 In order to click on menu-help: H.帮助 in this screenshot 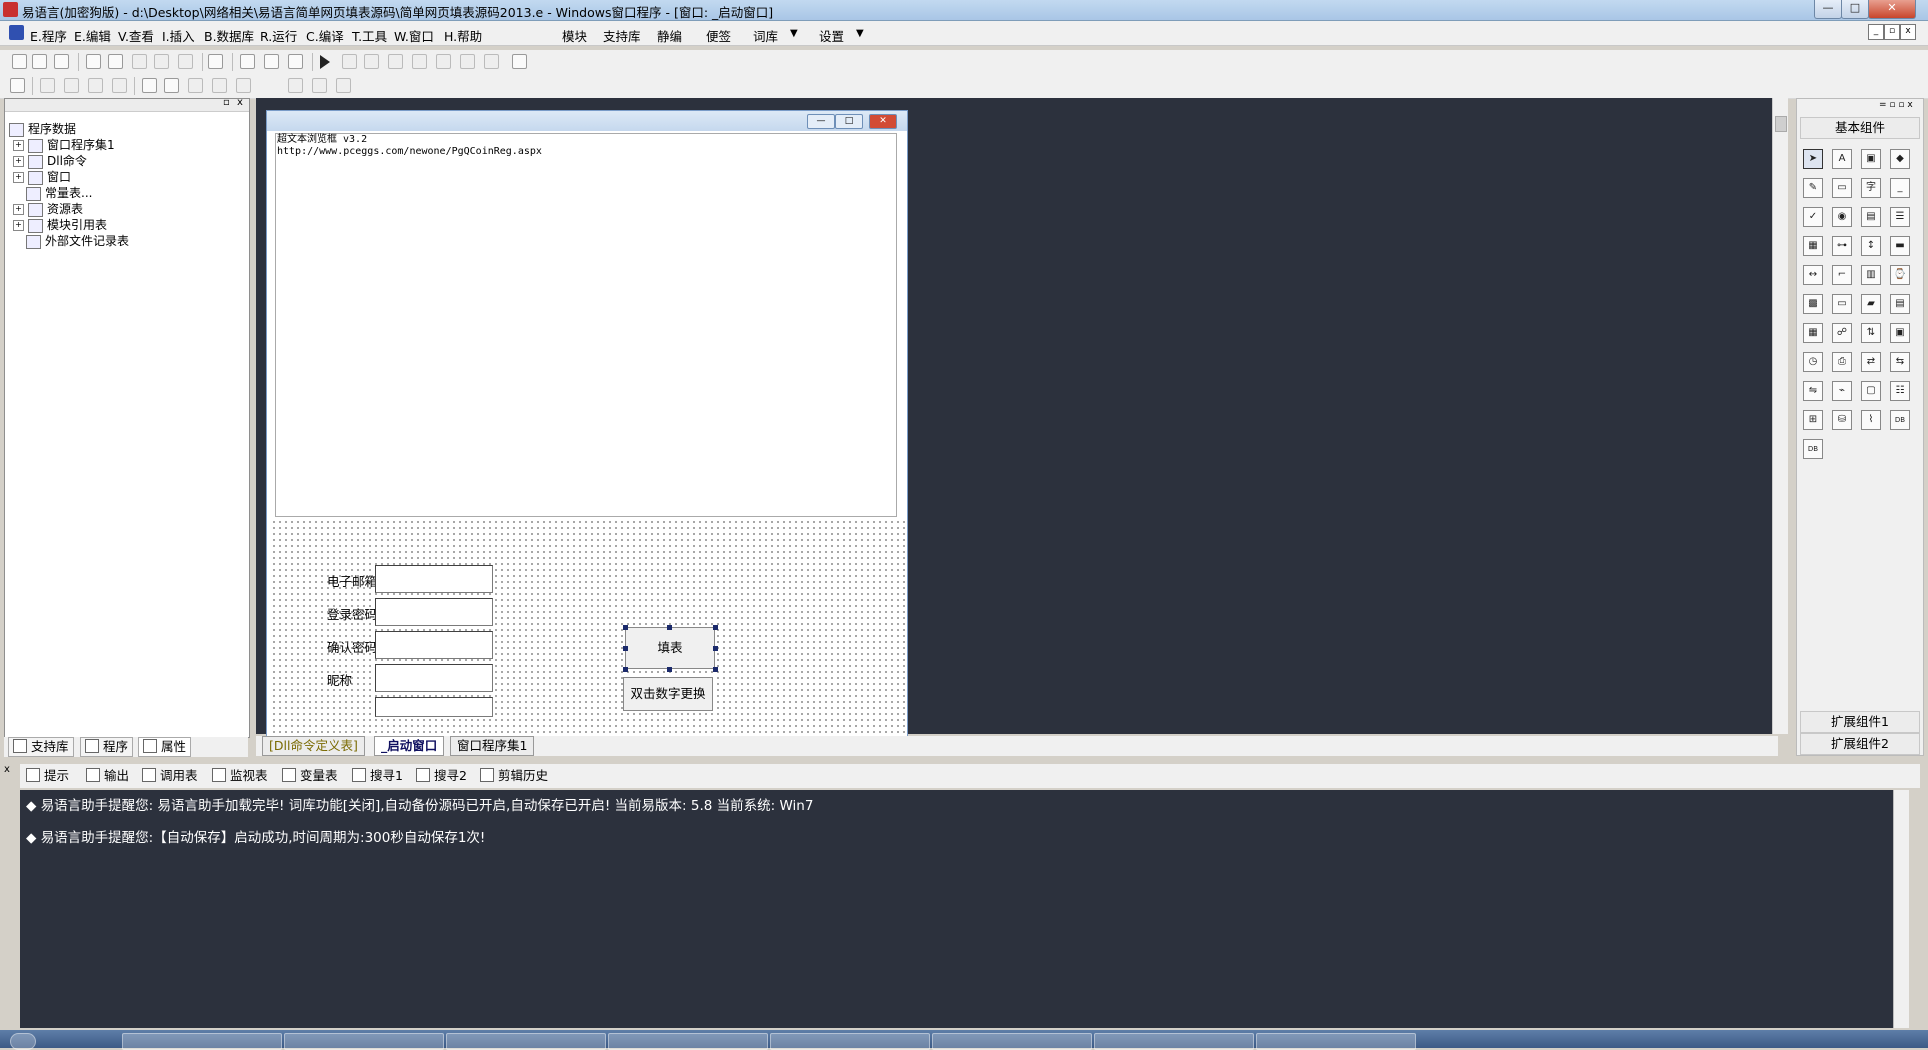, I will do `click(463, 35)`.